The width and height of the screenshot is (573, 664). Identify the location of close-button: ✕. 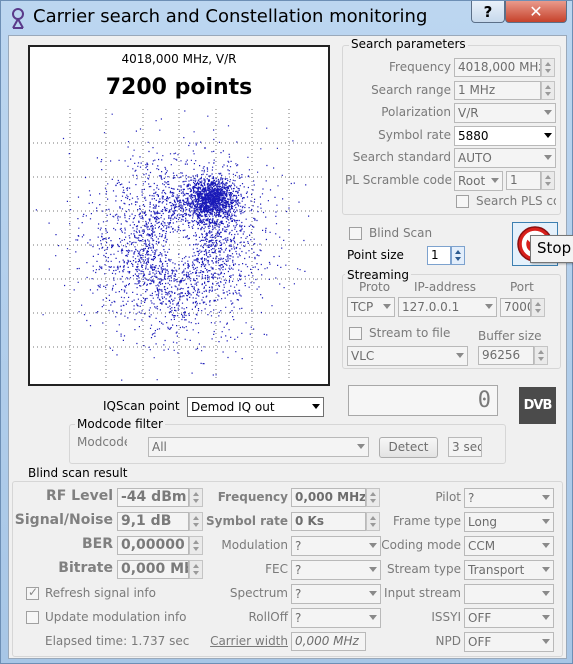
(536, 12).